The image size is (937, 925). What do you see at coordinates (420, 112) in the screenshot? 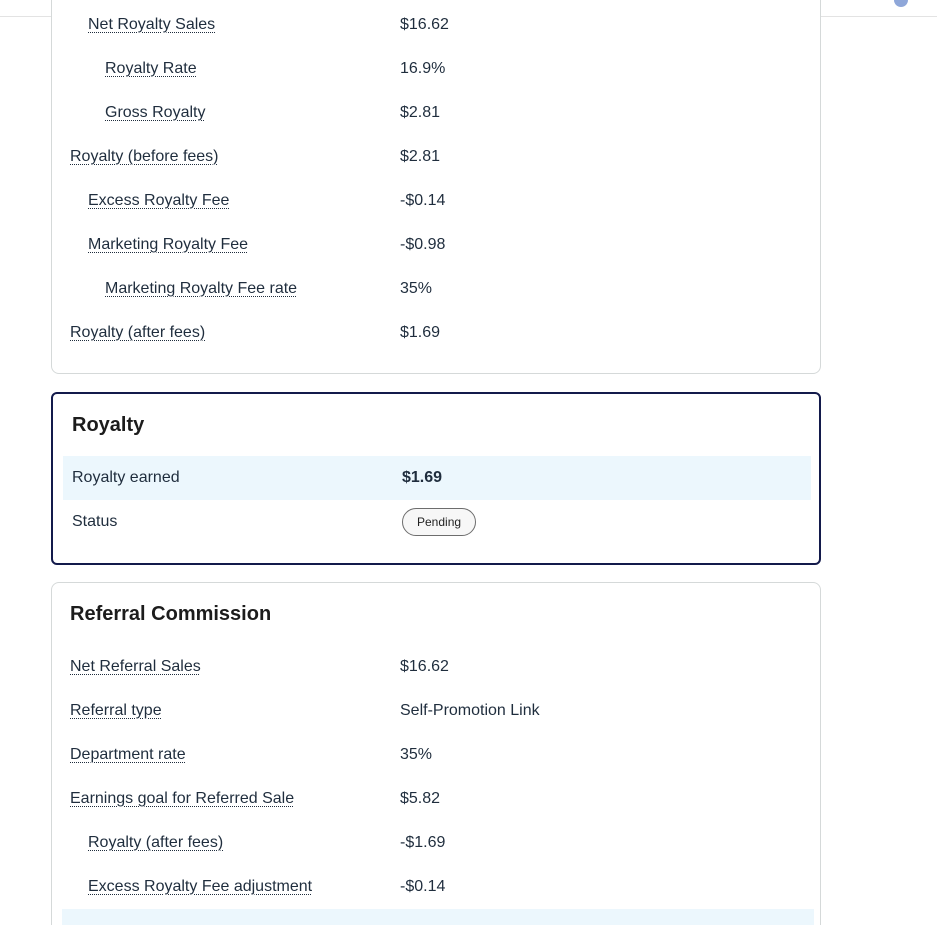
I see `gross-royalty-value: $2.81` at bounding box center [420, 112].